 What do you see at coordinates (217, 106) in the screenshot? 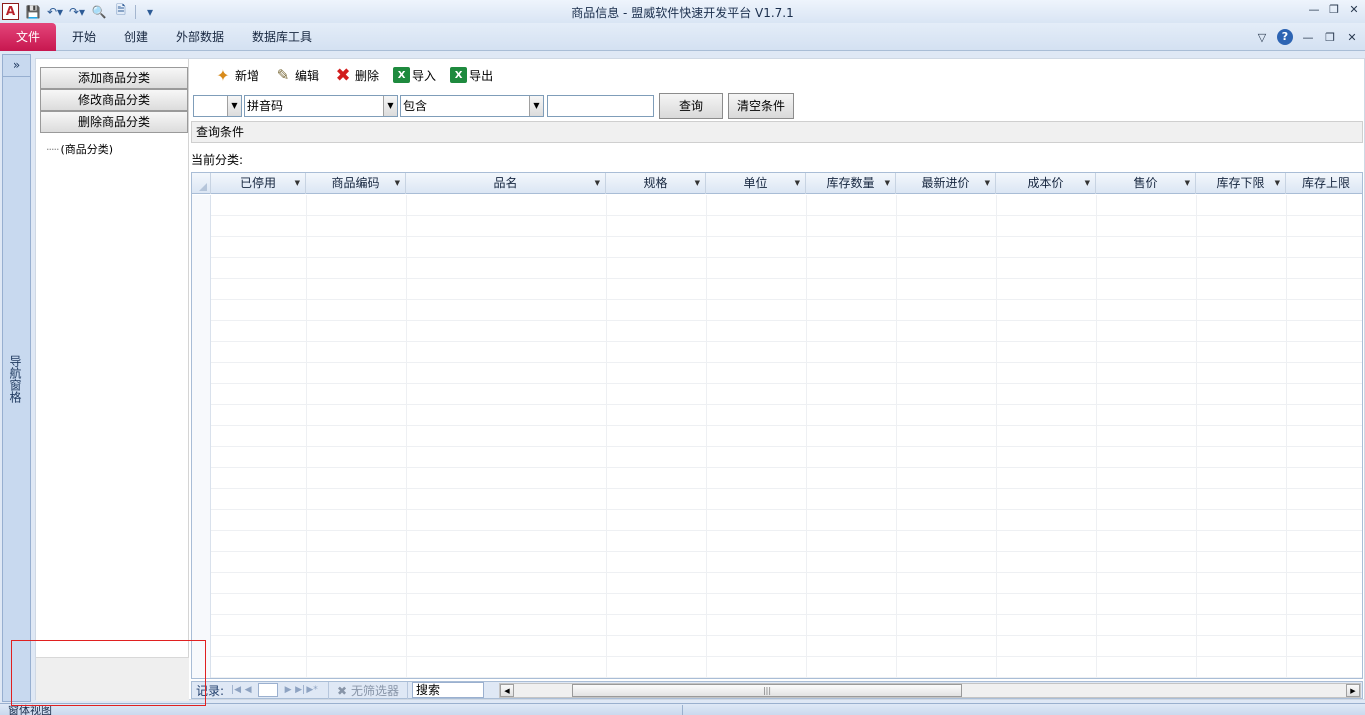
I see `filter-field1-select: ▼` at bounding box center [217, 106].